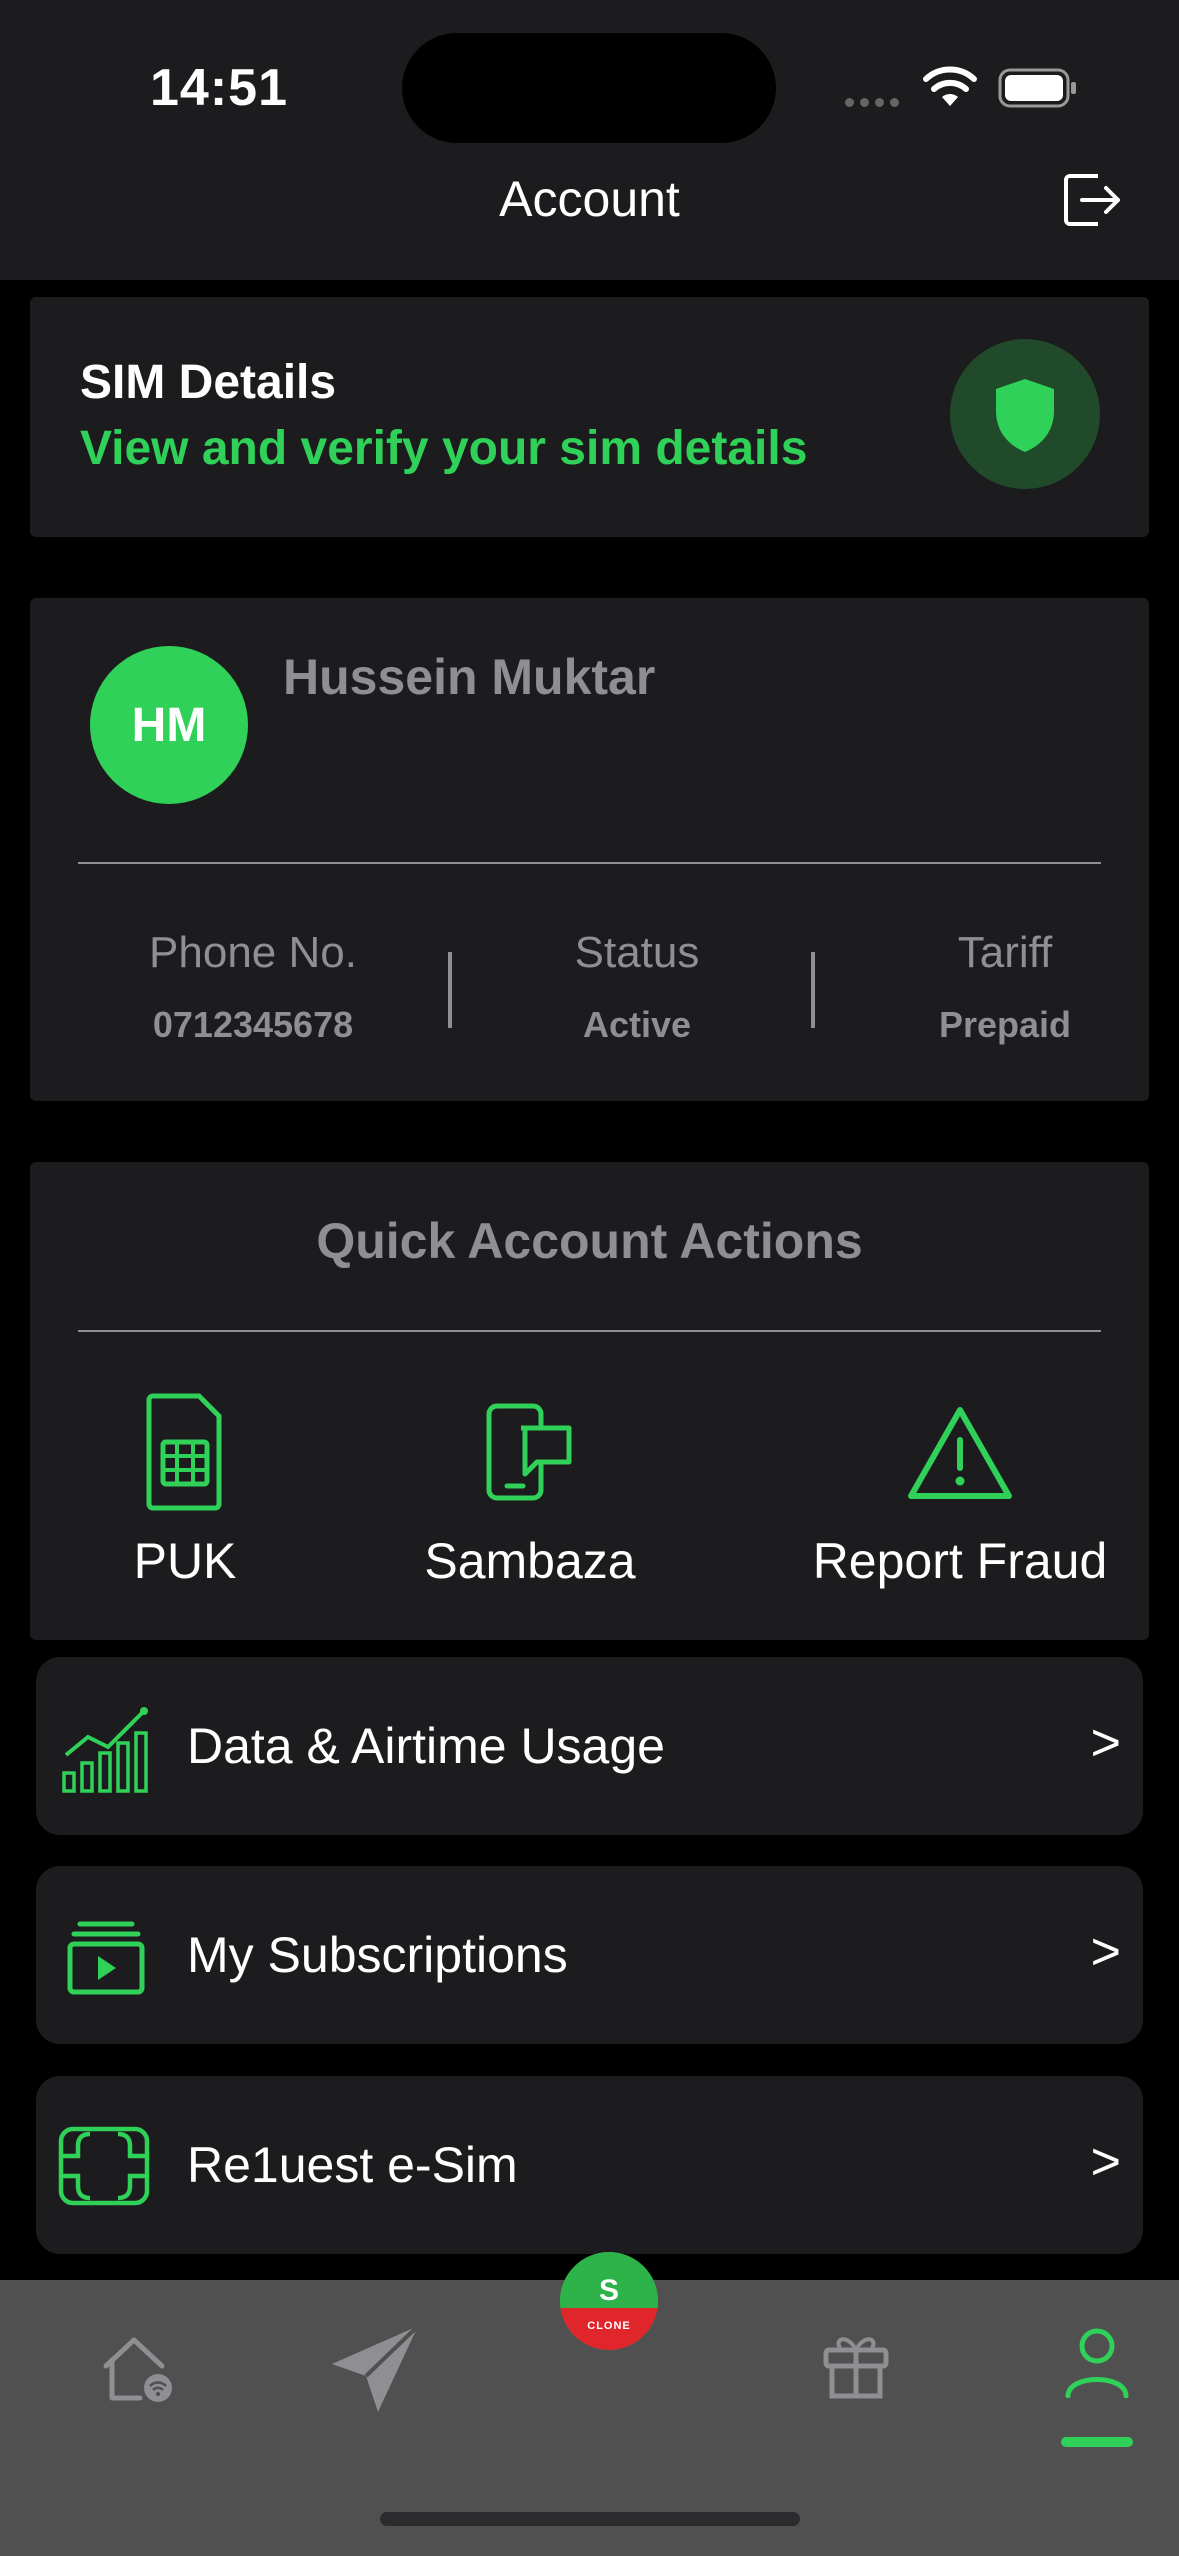  Describe the element at coordinates (950, 86) in the screenshot. I see `wifi-icon` at that location.